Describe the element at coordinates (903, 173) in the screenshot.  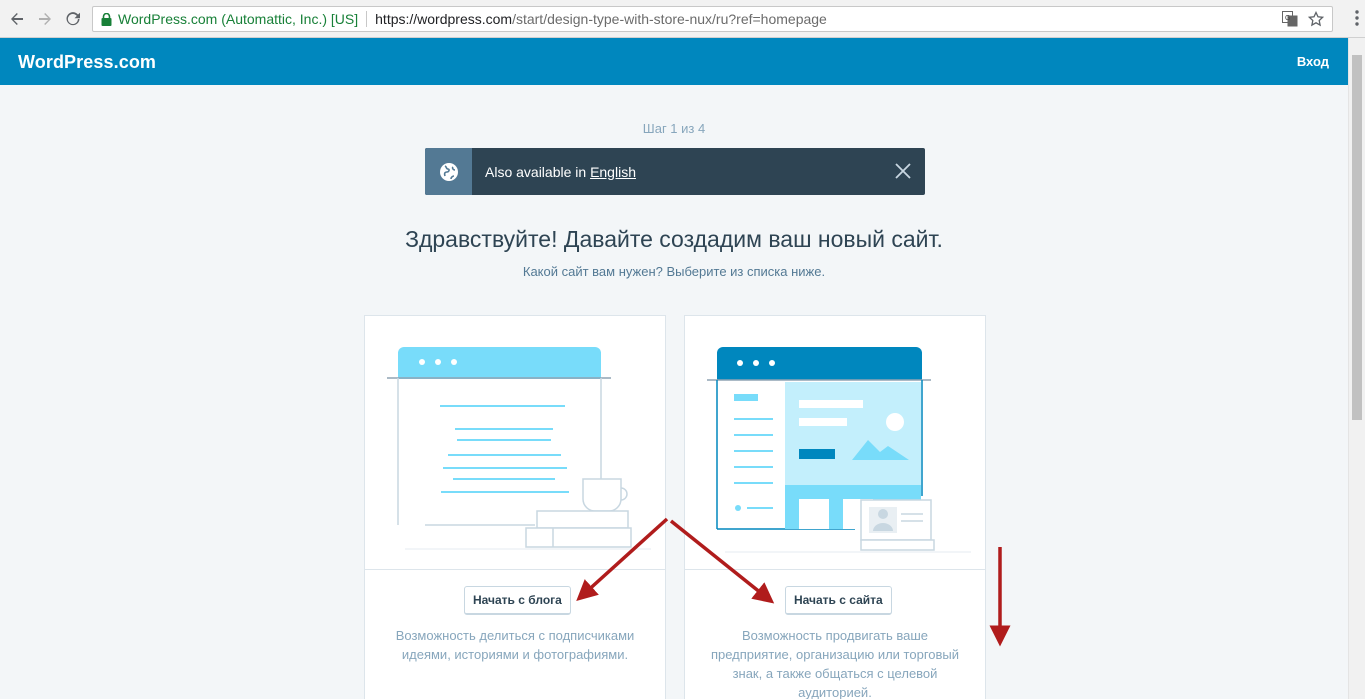
I see `close-icon` at that location.